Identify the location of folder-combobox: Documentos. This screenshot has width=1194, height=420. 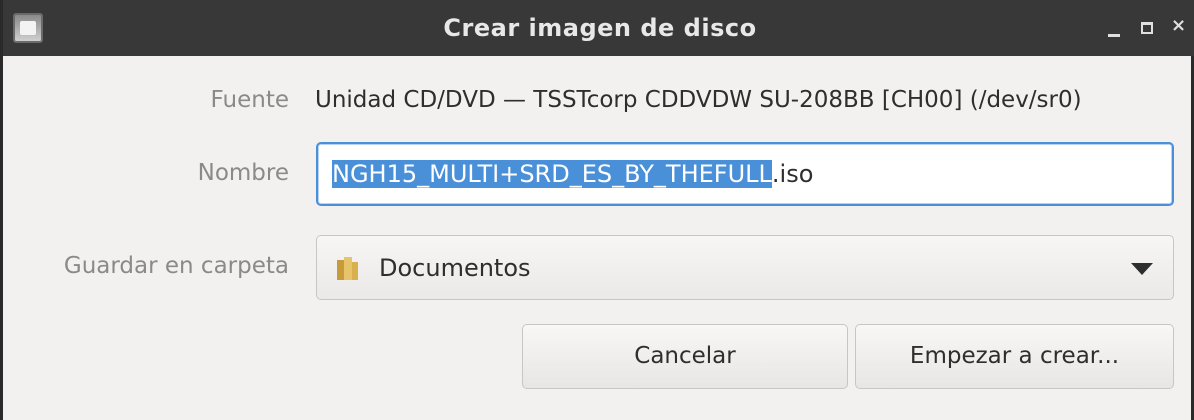
(745, 267).